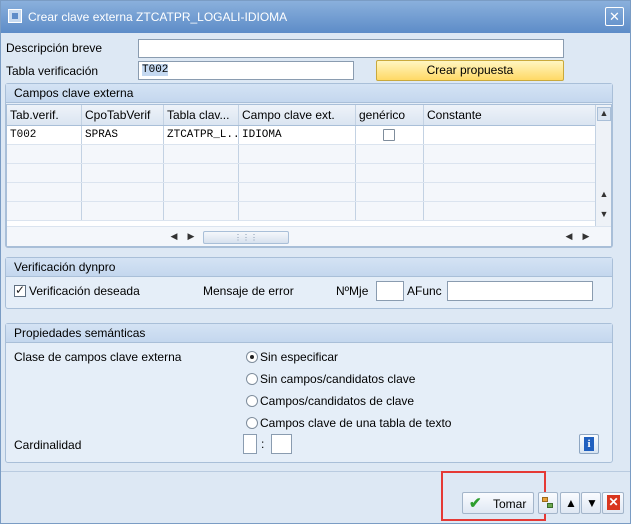 The image size is (631, 524). What do you see at coordinates (509, 115) in the screenshot?
I see `col-constante: Constante` at bounding box center [509, 115].